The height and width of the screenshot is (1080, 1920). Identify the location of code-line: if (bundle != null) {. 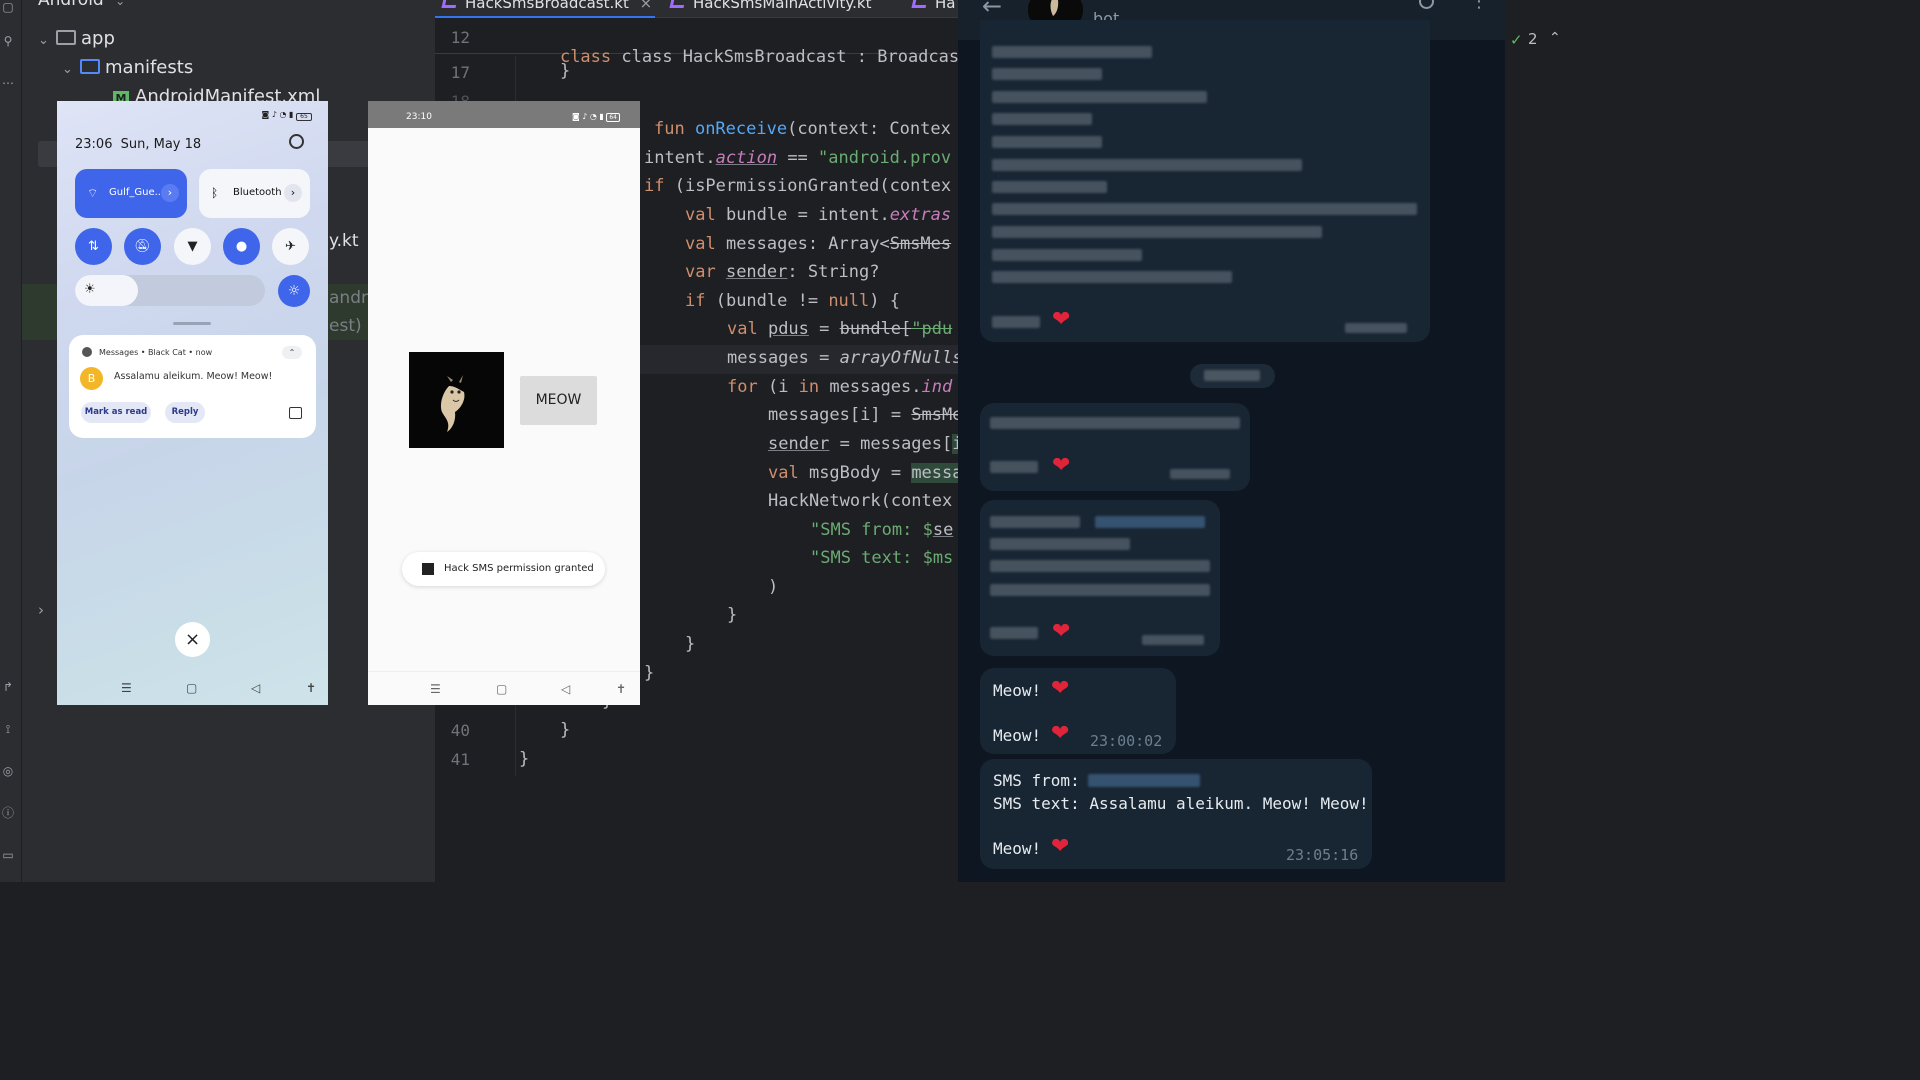
(792, 301).